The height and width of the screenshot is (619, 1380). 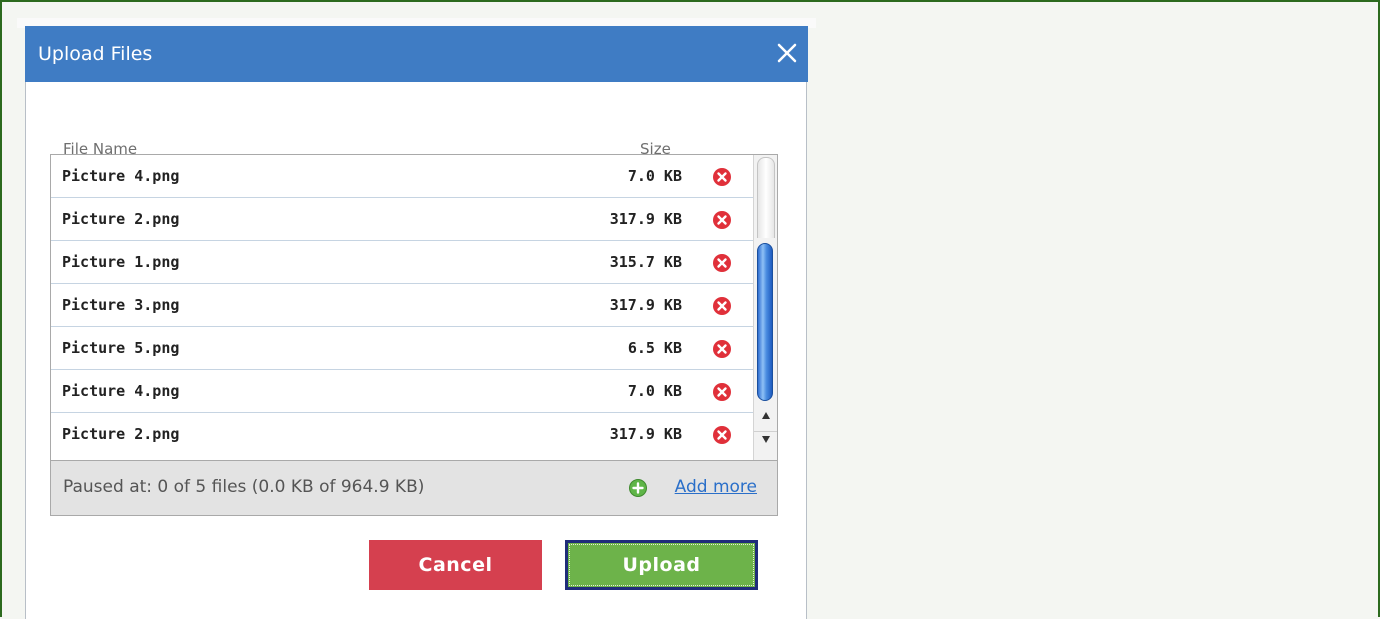 I want to click on close-icon, so click(x=787, y=53).